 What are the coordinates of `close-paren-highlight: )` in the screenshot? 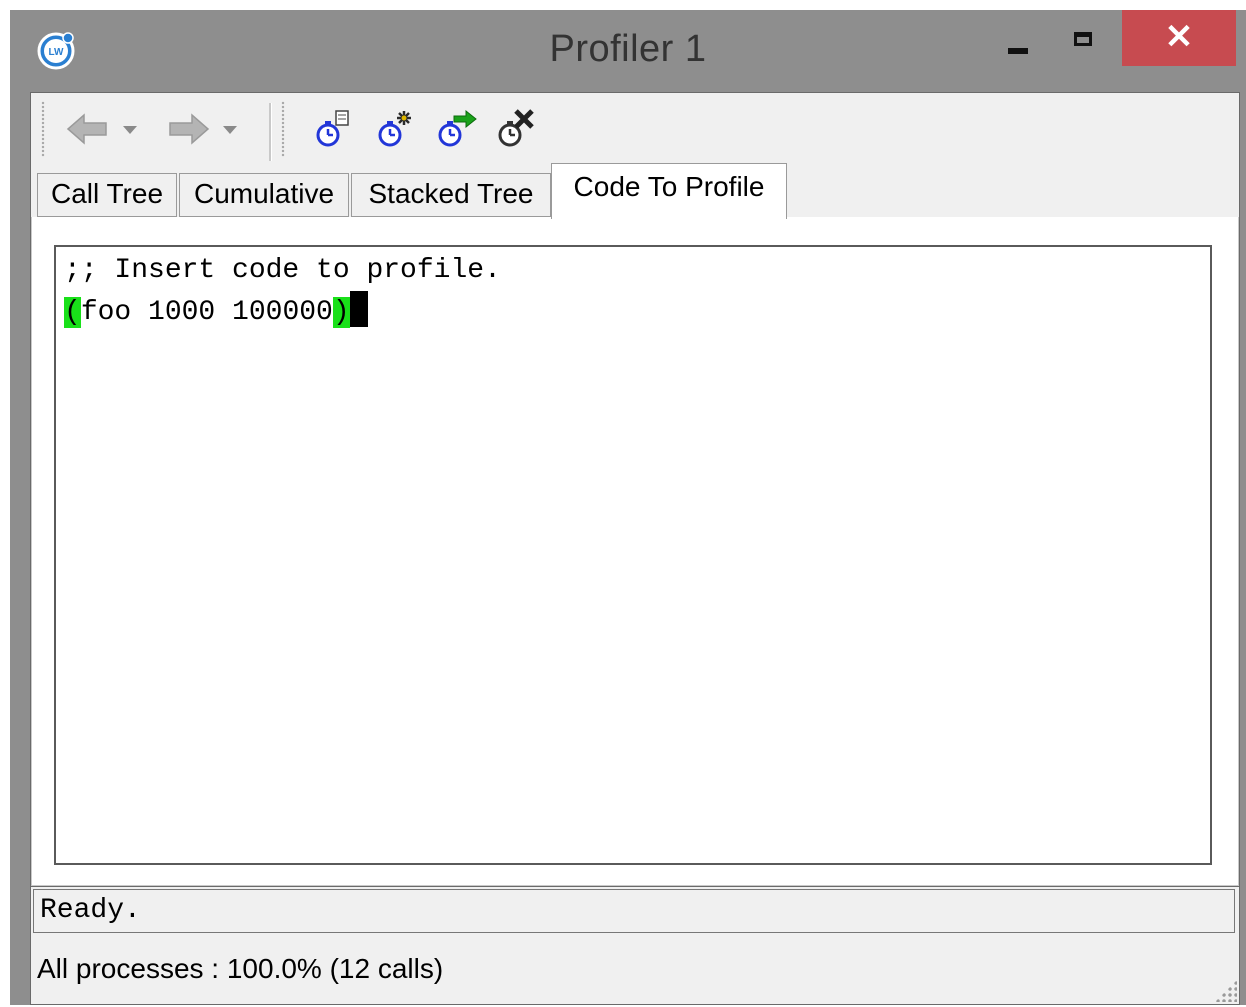 It's located at (341, 312).